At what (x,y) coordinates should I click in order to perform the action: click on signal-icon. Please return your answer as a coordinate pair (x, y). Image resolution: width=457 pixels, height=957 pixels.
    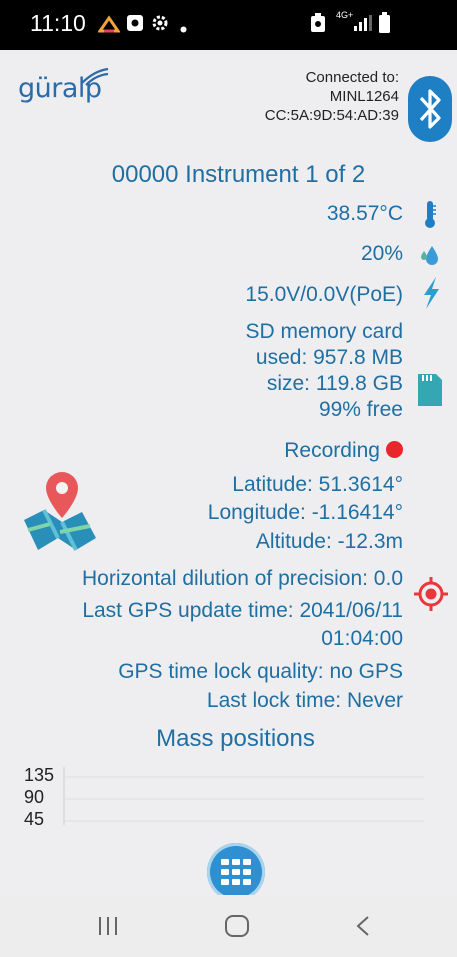
    Looking at the image, I should click on (363, 25).